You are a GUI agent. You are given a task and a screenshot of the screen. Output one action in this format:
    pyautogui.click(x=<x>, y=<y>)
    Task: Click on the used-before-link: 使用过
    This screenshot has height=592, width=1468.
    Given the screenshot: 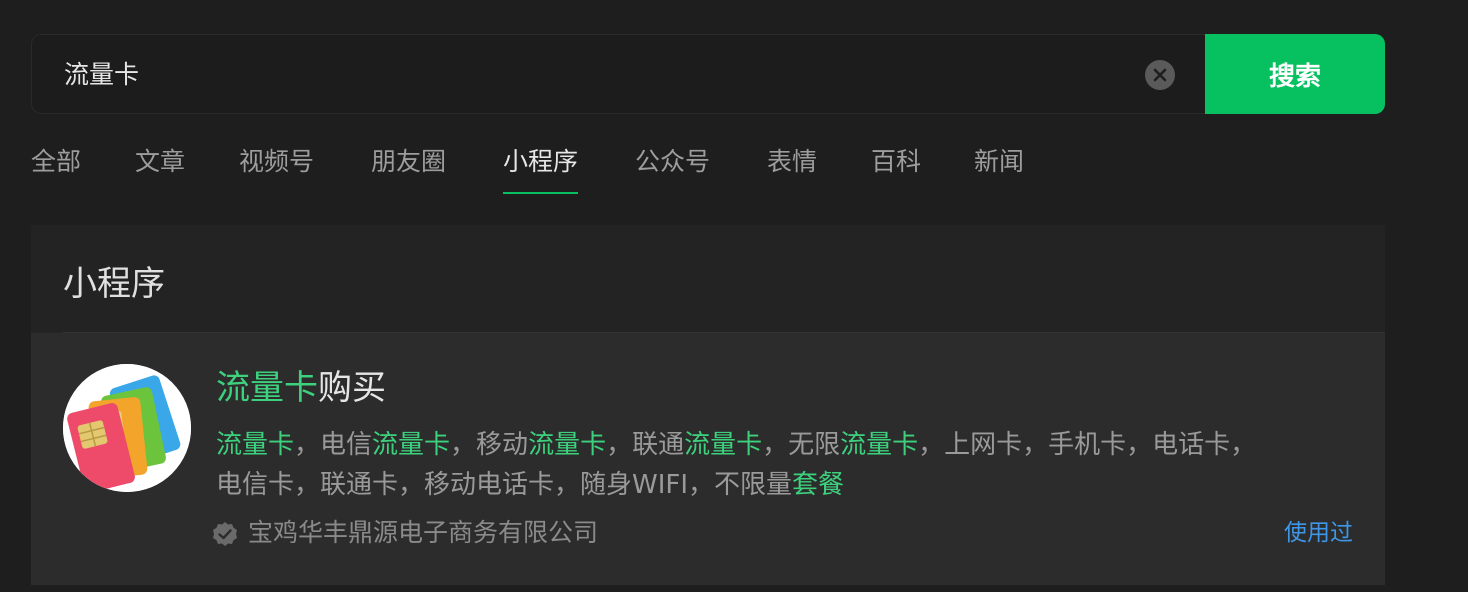 What is the action you would take?
    pyautogui.click(x=1318, y=533)
    